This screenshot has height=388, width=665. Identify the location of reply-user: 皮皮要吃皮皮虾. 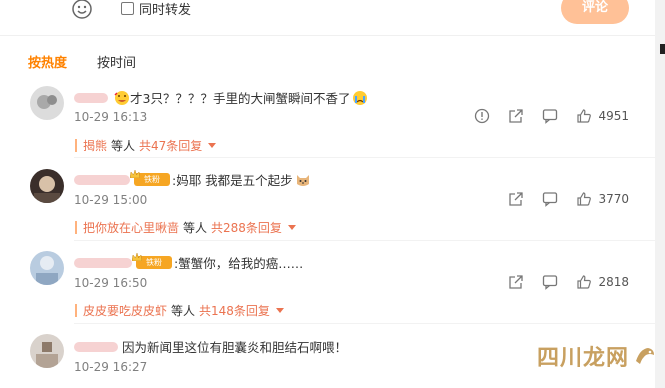
(125, 310).